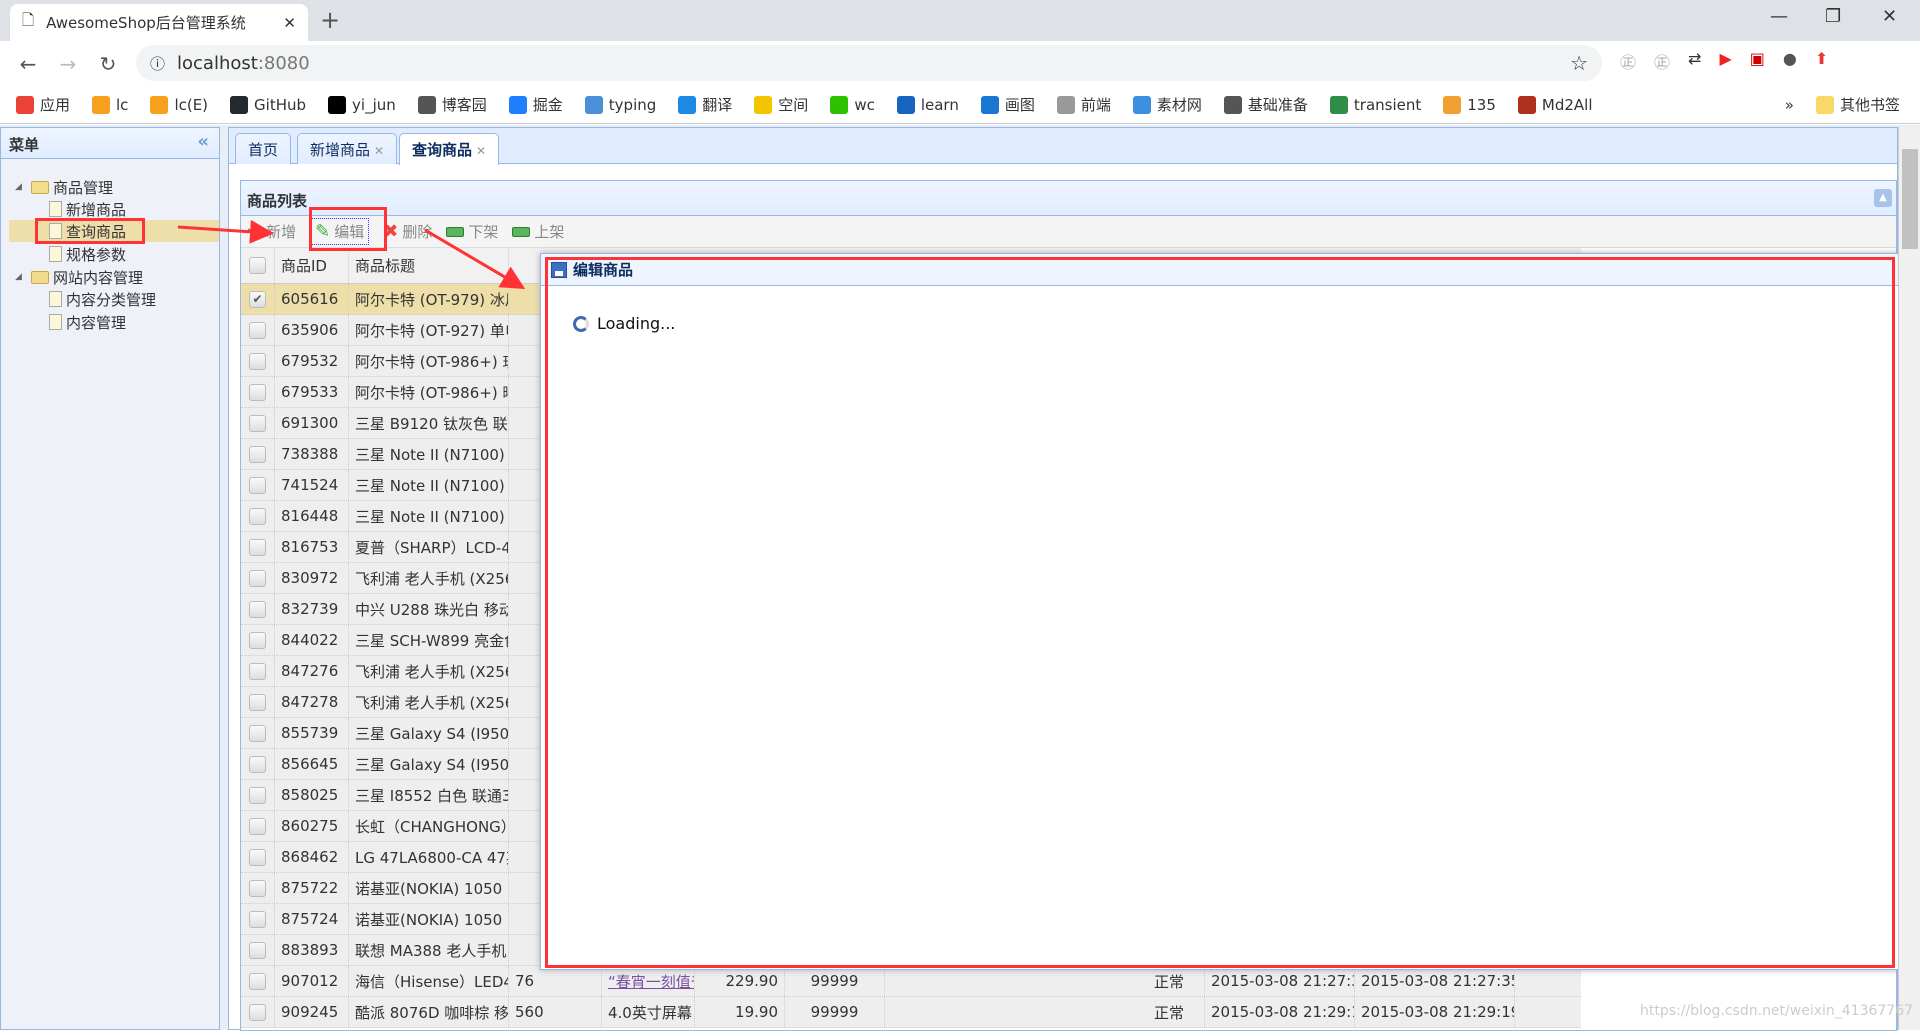  I want to click on pdf-extension-icon: ▣, so click(1757, 61).